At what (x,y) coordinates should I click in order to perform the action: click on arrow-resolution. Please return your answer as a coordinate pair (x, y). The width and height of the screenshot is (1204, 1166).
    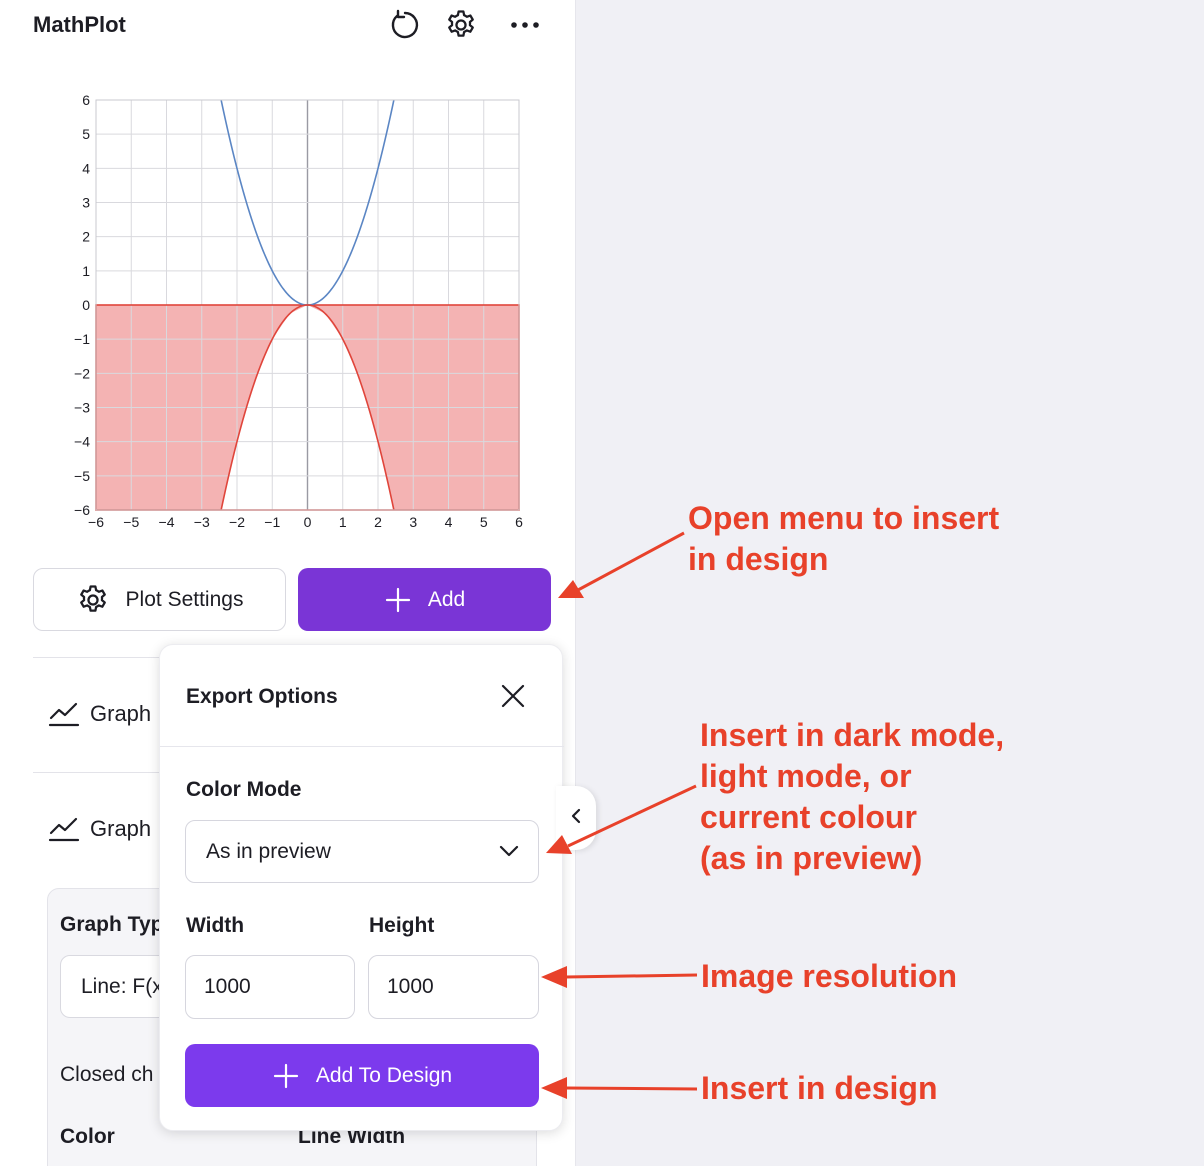
    Looking at the image, I should click on (631, 976).